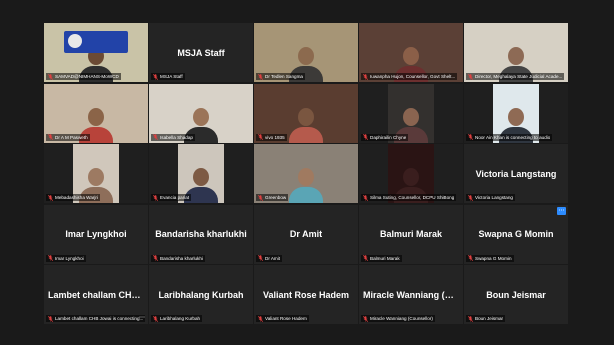 Image resolution: width=614 pixels, height=345 pixels. I want to click on participant-name: MSJA Staff, so click(171, 76).